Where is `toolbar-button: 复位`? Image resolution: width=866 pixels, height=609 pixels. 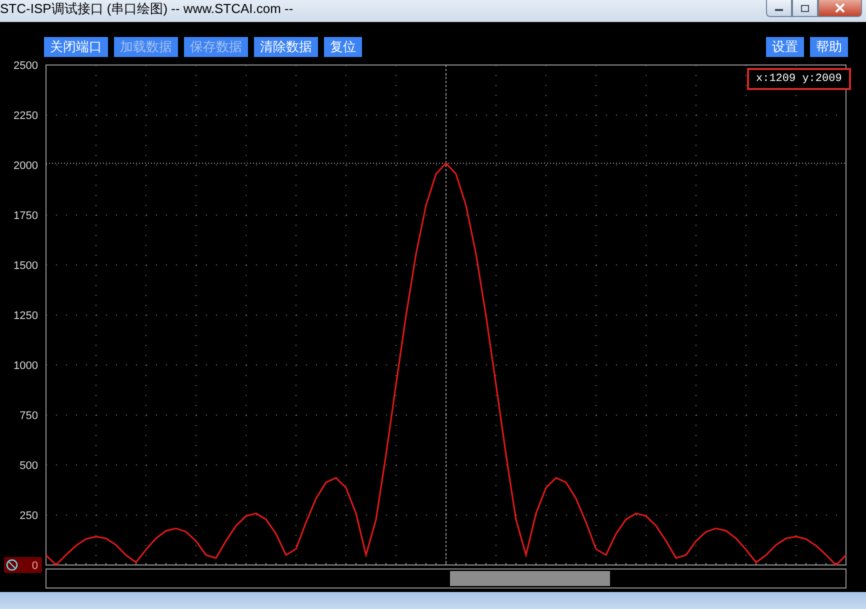
toolbar-button: 复位 is located at coordinates (343, 47).